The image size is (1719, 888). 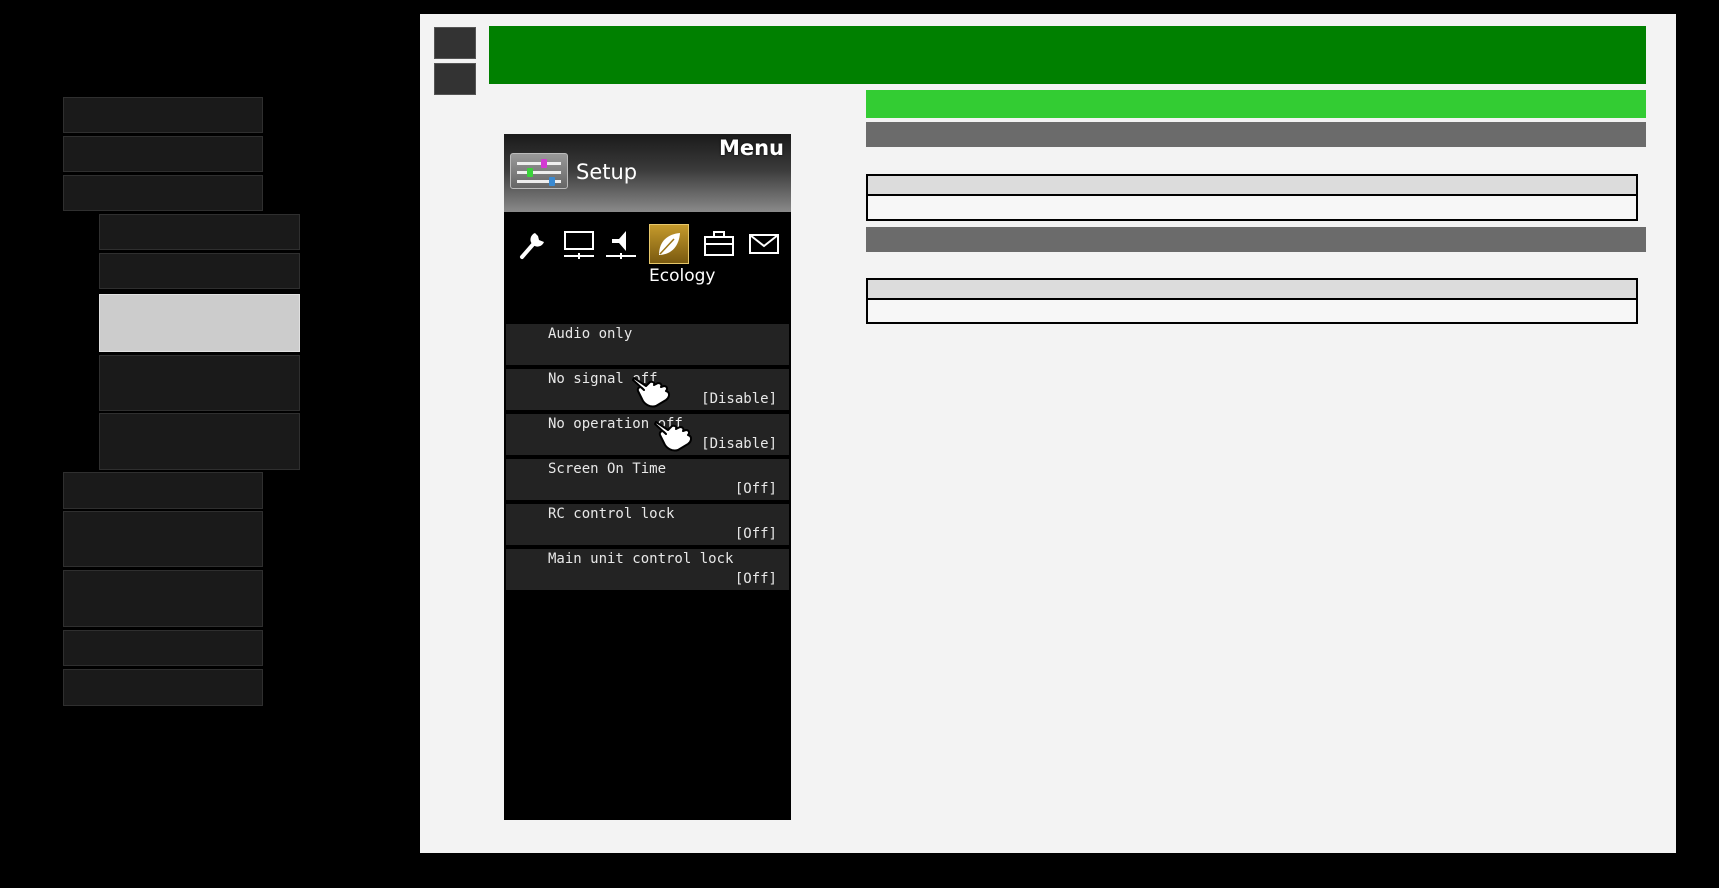 I want to click on nav-up-button, so click(x=455, y=43).